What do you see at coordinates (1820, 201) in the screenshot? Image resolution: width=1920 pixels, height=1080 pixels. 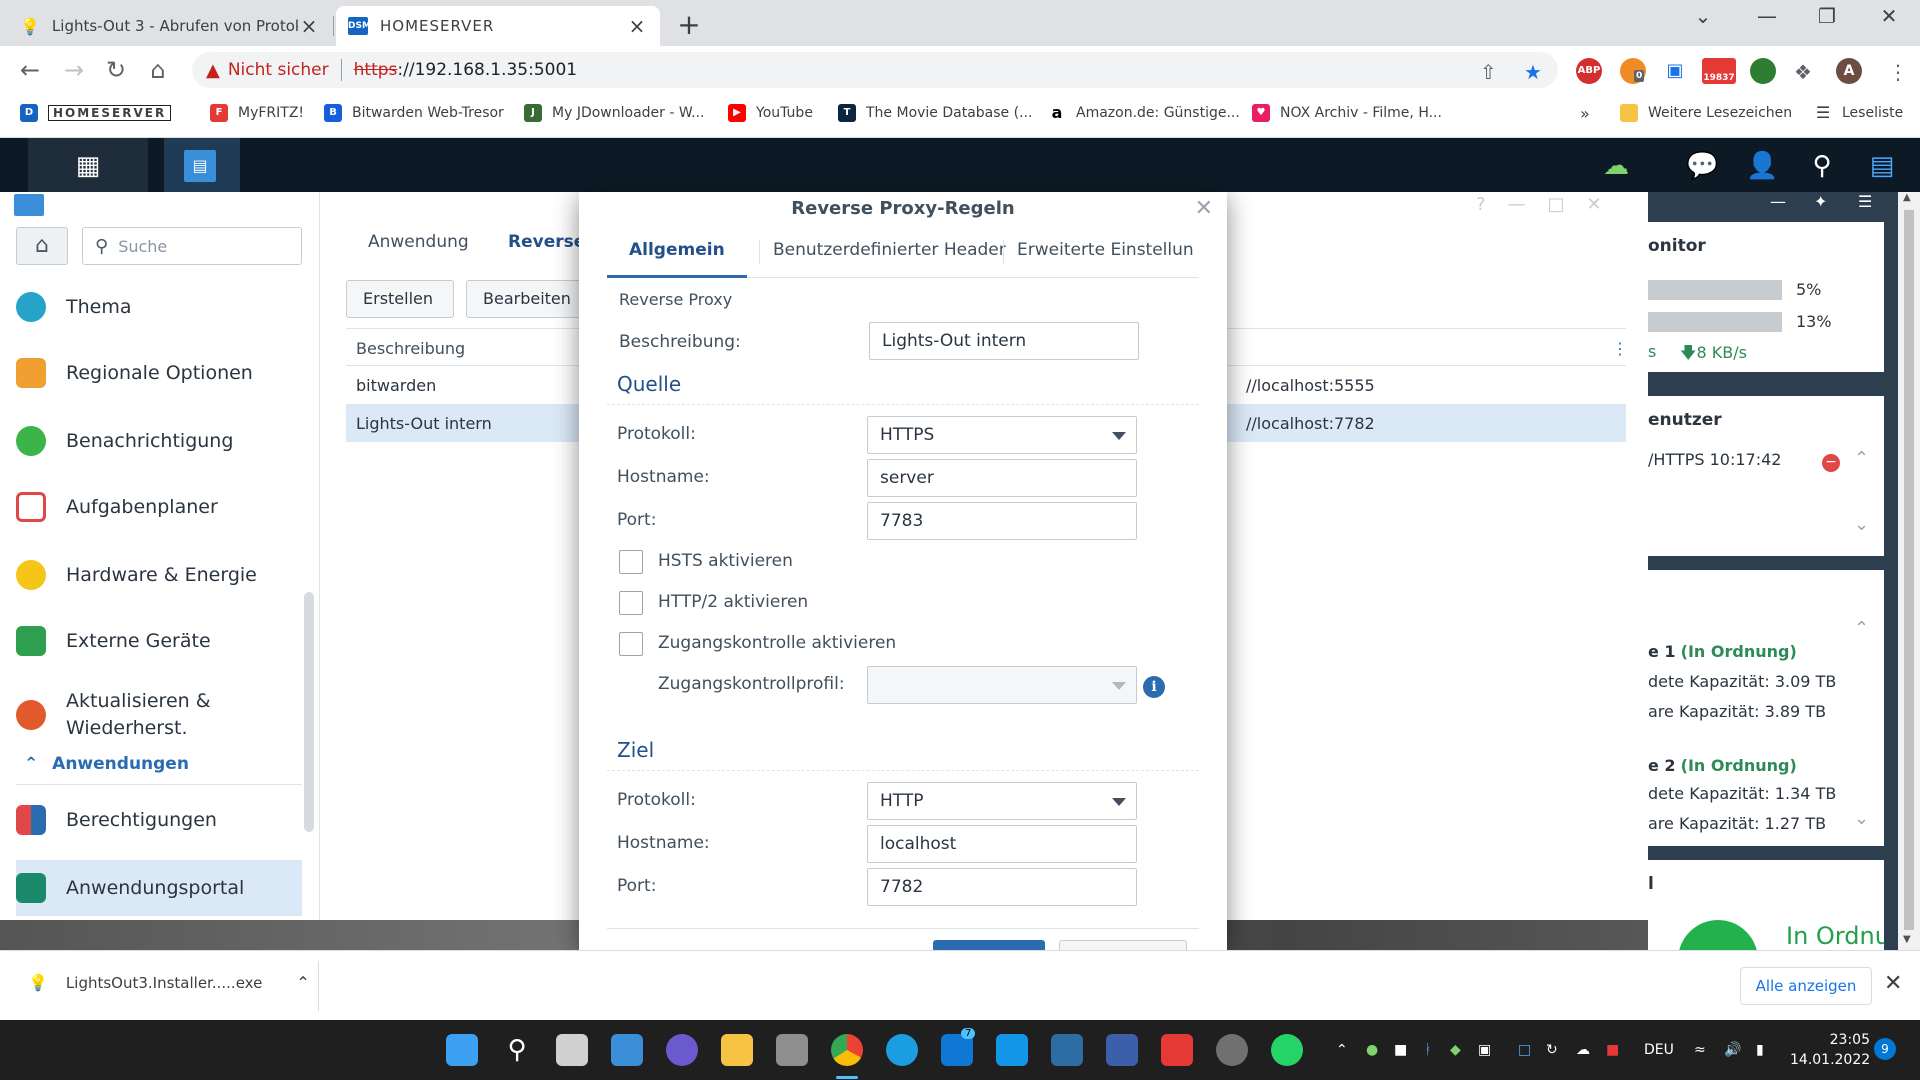 I see `pin-icon: ✦` at bounding box center [1820, 201].